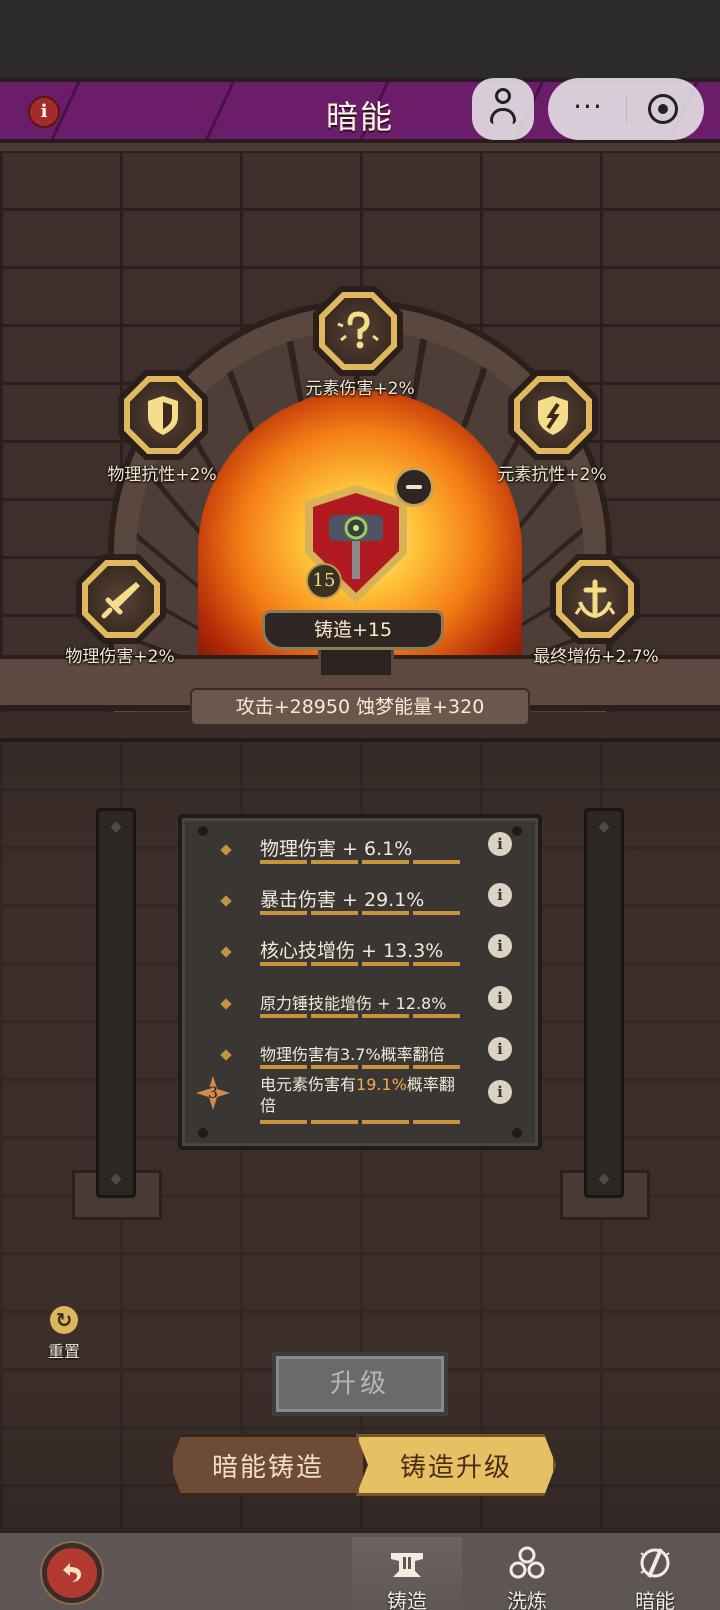 Image resolution: width=720 pixels, height=1610 pixels. I want to click on node-label-physical-resistance: 物理抗性+2%, so click(162, 475).